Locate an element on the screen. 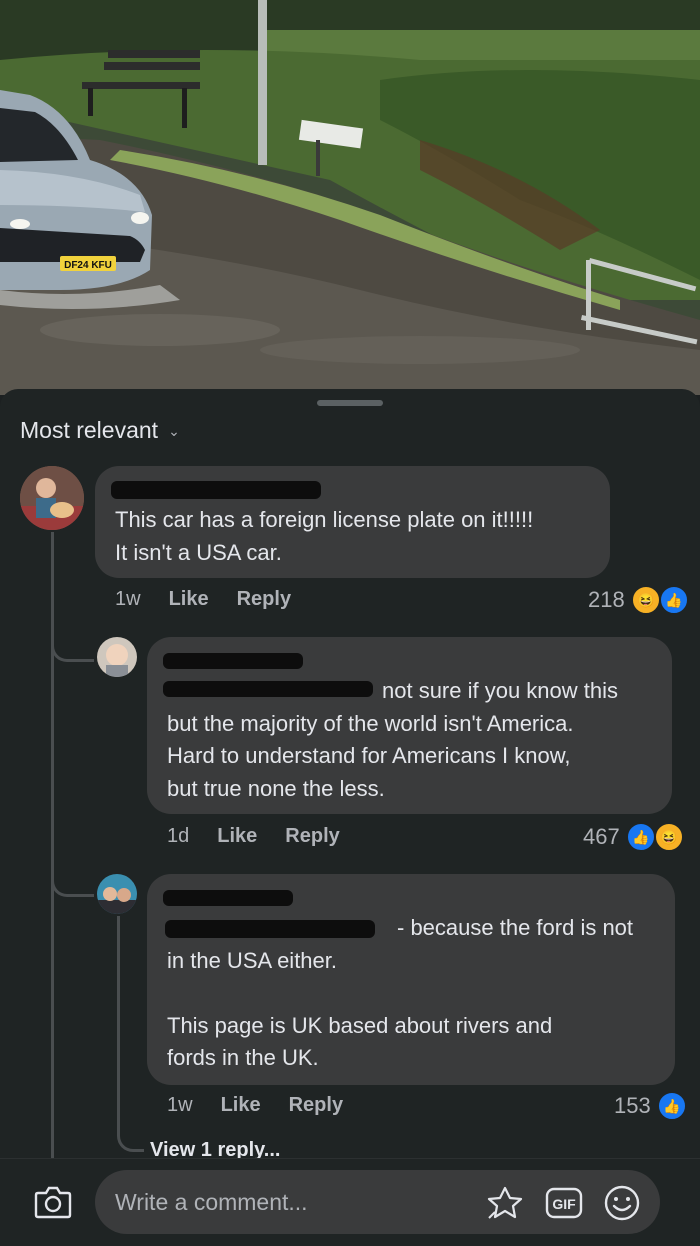 This screenshot has width=700, height=1246. sheet-drag-handle is located at coordinates (350, 403).